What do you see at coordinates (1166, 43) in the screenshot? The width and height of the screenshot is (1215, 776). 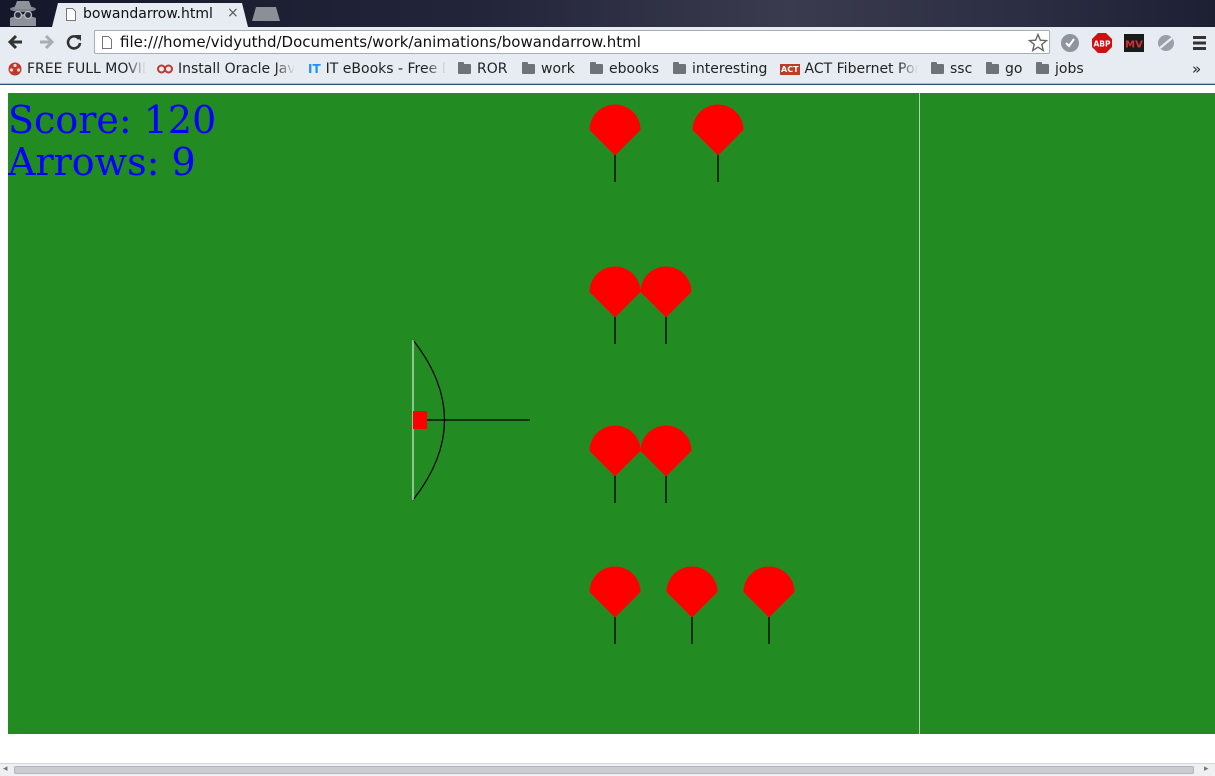 I see `no-tracking-icon` at bounding box center [1166, 43].